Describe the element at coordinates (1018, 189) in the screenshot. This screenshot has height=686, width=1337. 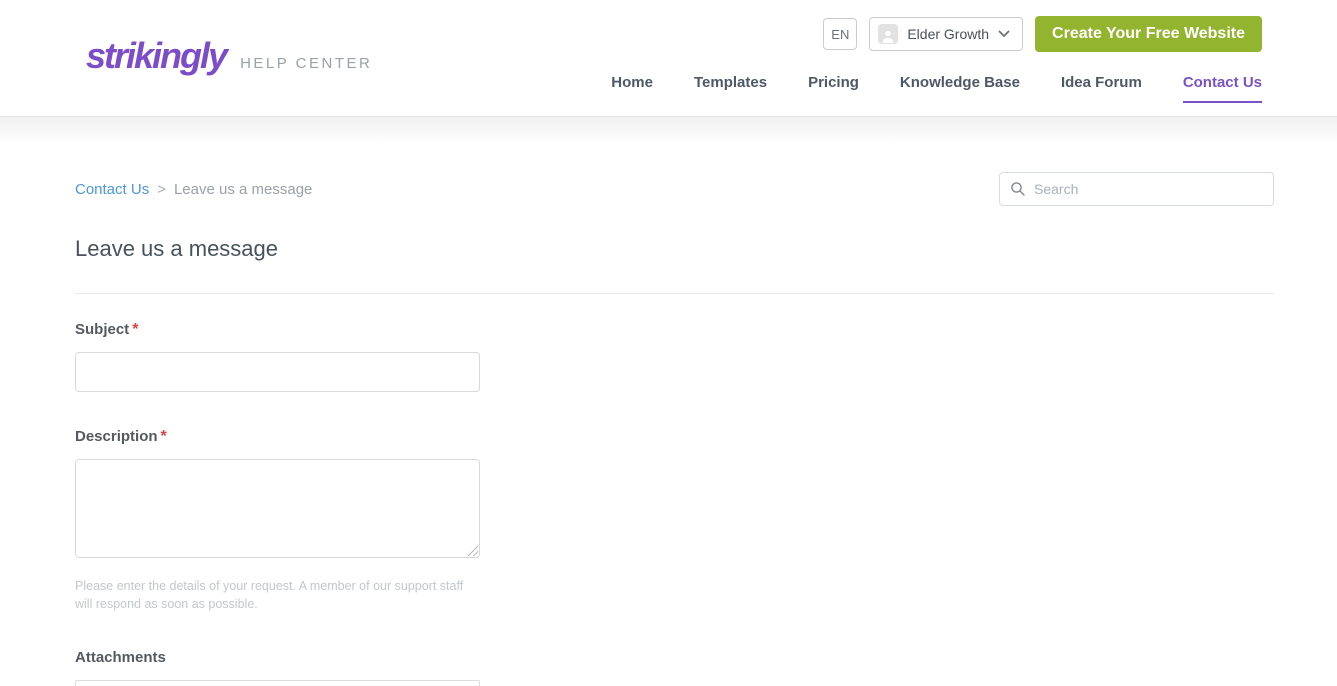
I see `search-icon` at that location.